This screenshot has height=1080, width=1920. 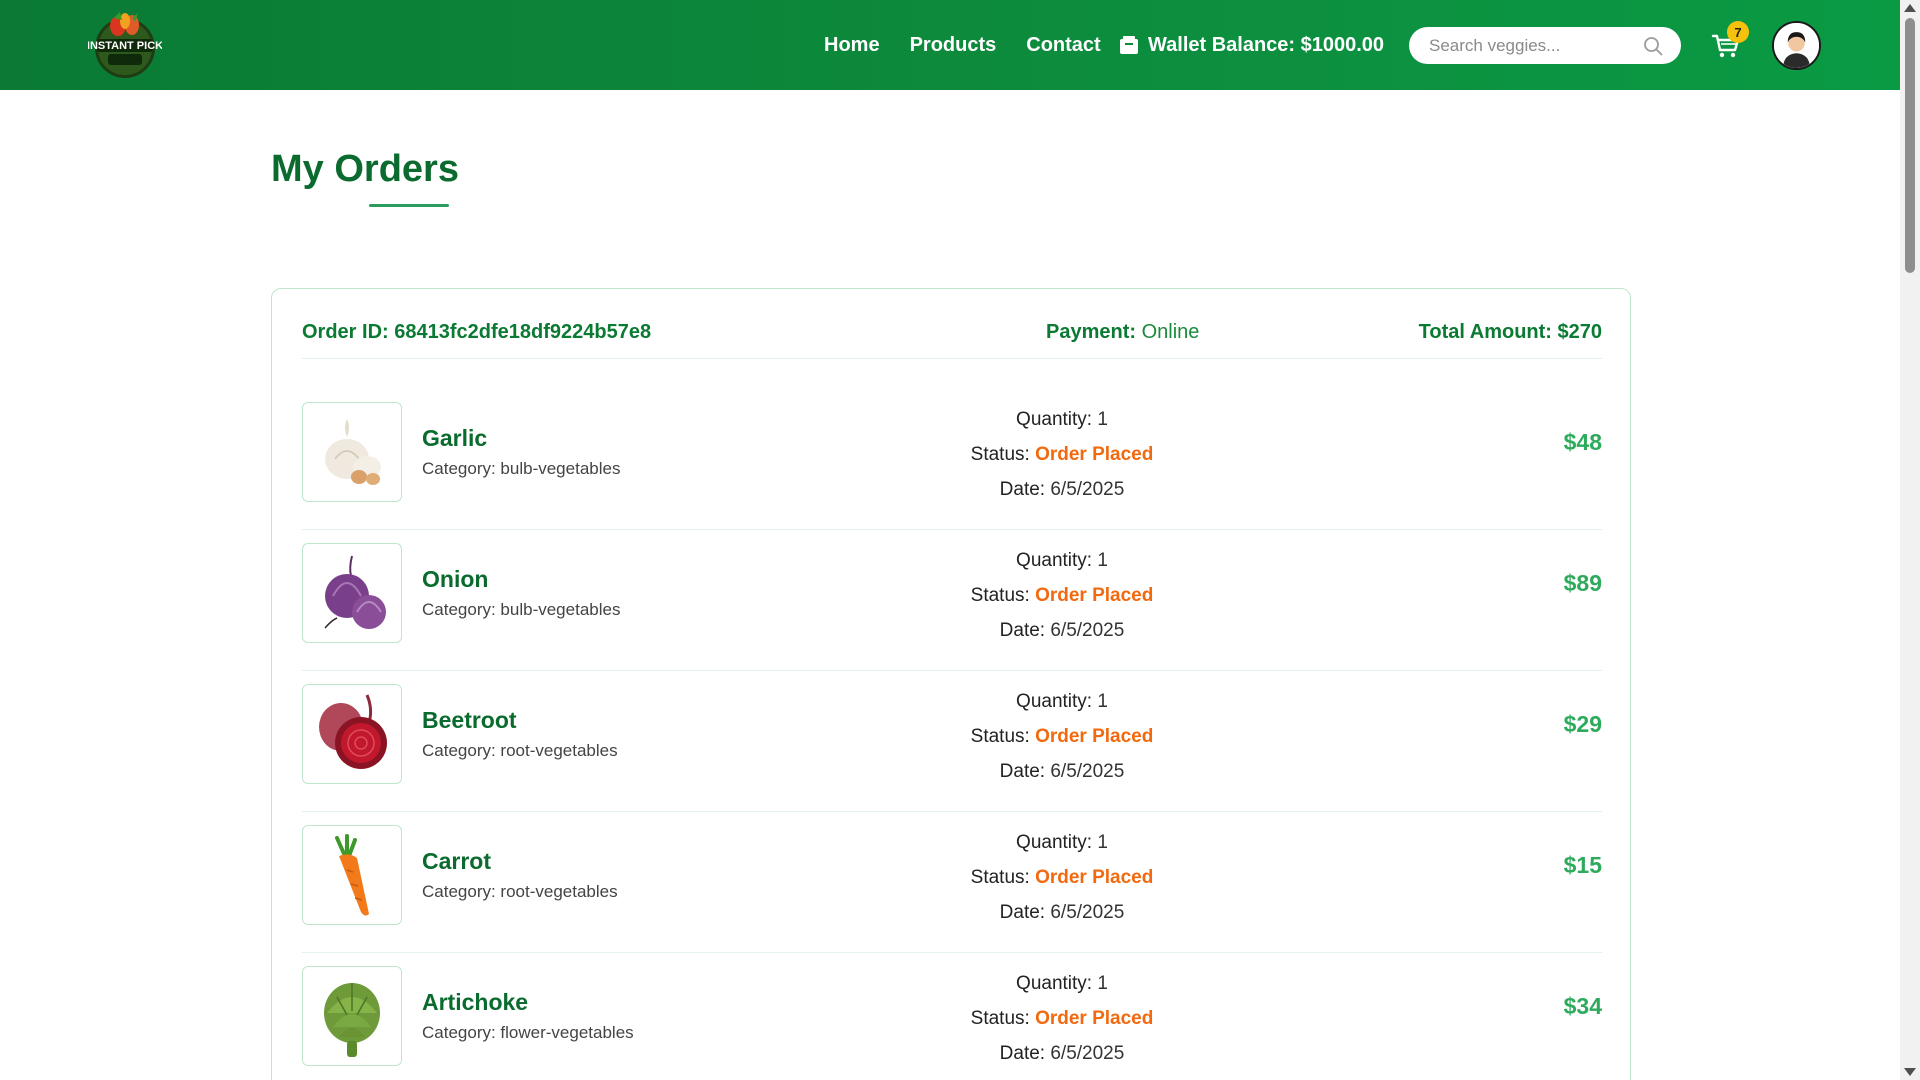 What do you see at coordinates (1266, 44) in the screenshot?
I see `wallet-balance-text: Wallet Balance: $1000.00` at bounding box center [1266, 44].